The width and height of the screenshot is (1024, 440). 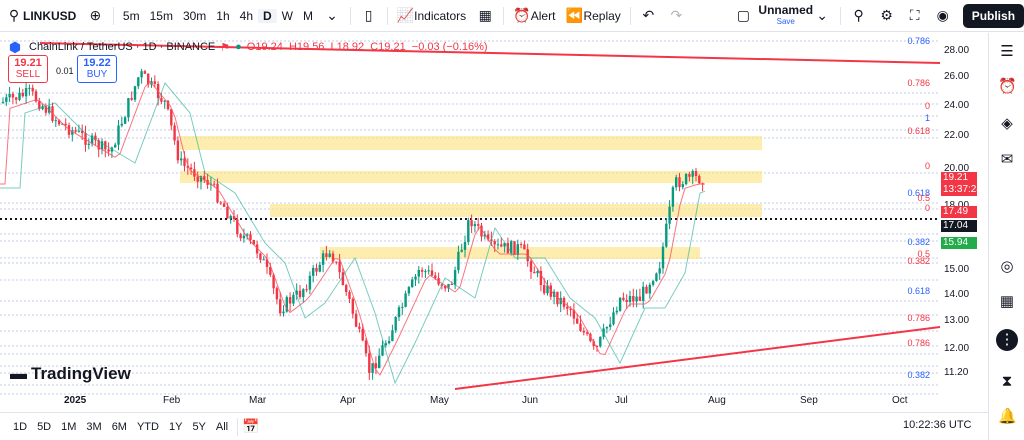 What do you see at coordinates (1007, 124) in the screenshot?
I see `layers-icon: ◈` at bounding box center [1007, 124].